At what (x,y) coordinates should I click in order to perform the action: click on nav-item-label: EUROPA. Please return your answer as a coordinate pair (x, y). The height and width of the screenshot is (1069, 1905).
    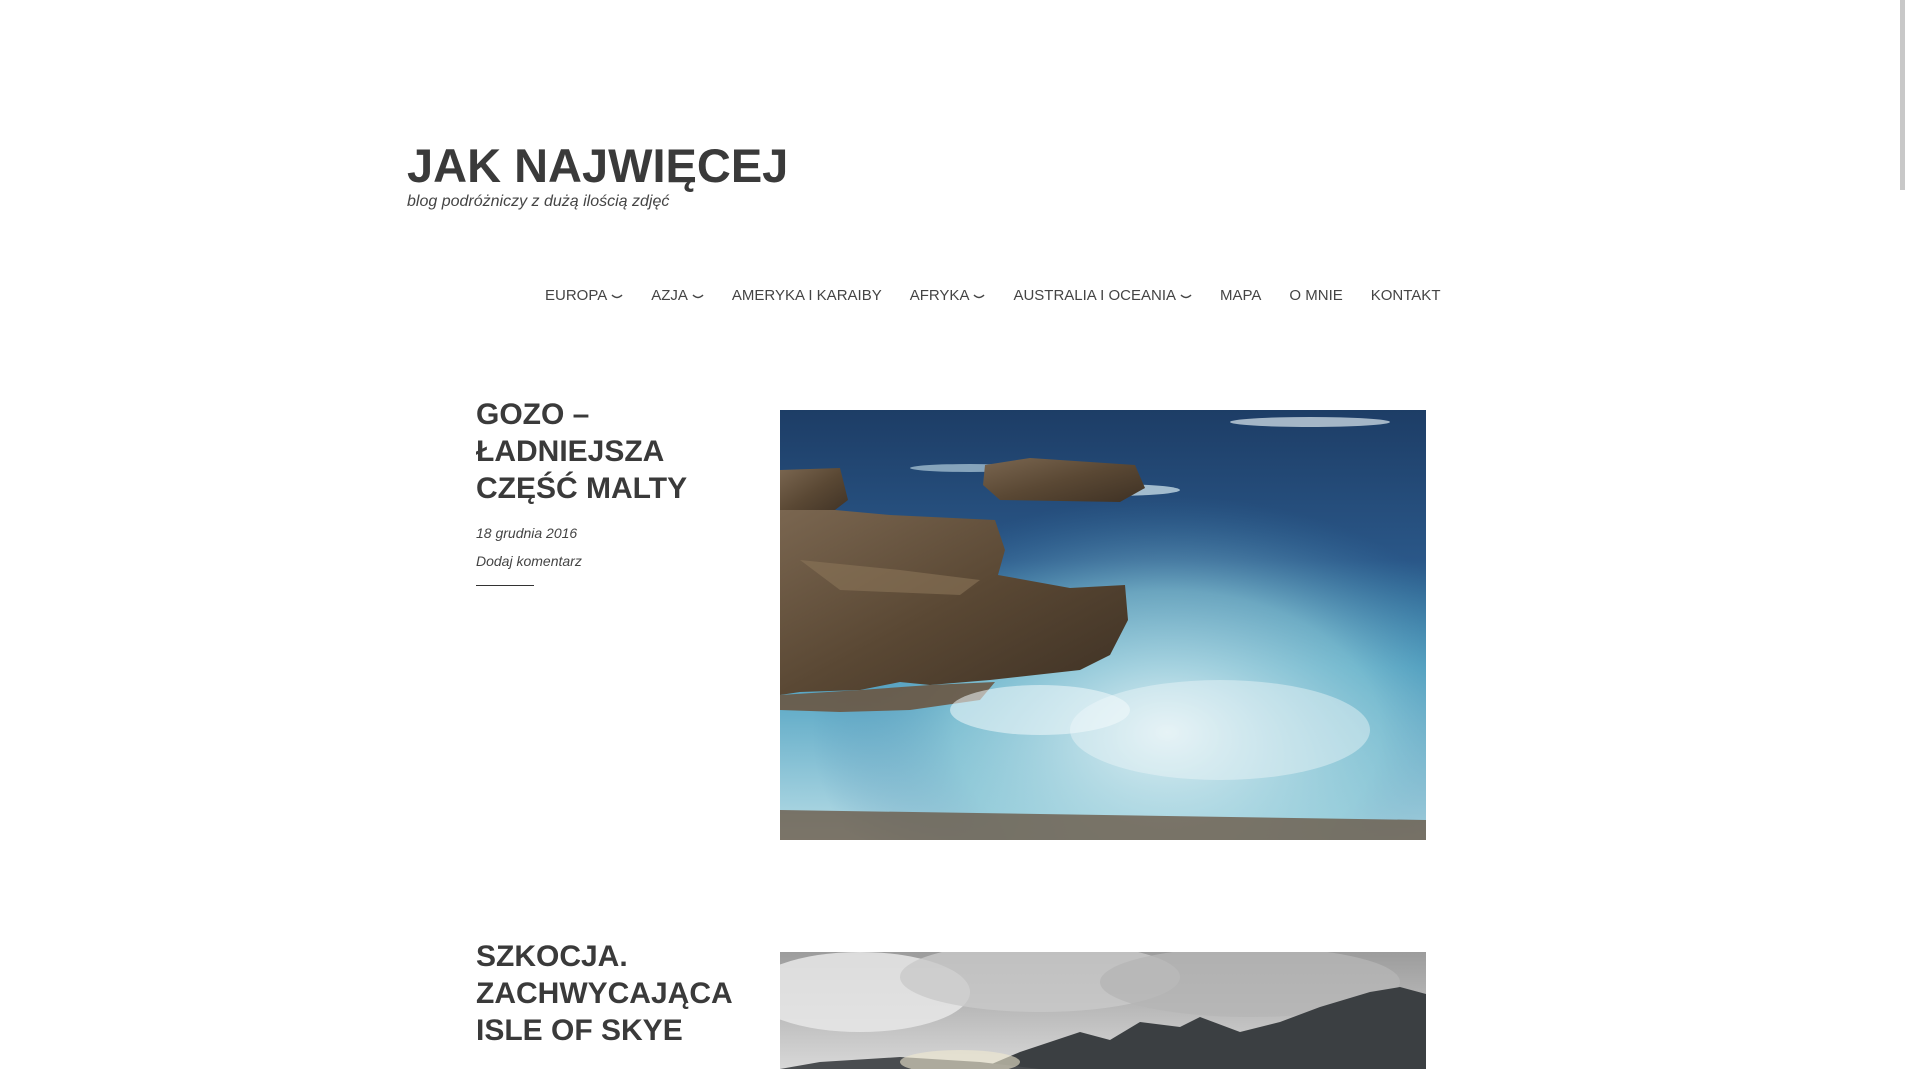
    Looking at the image, I should click on (576, 295).